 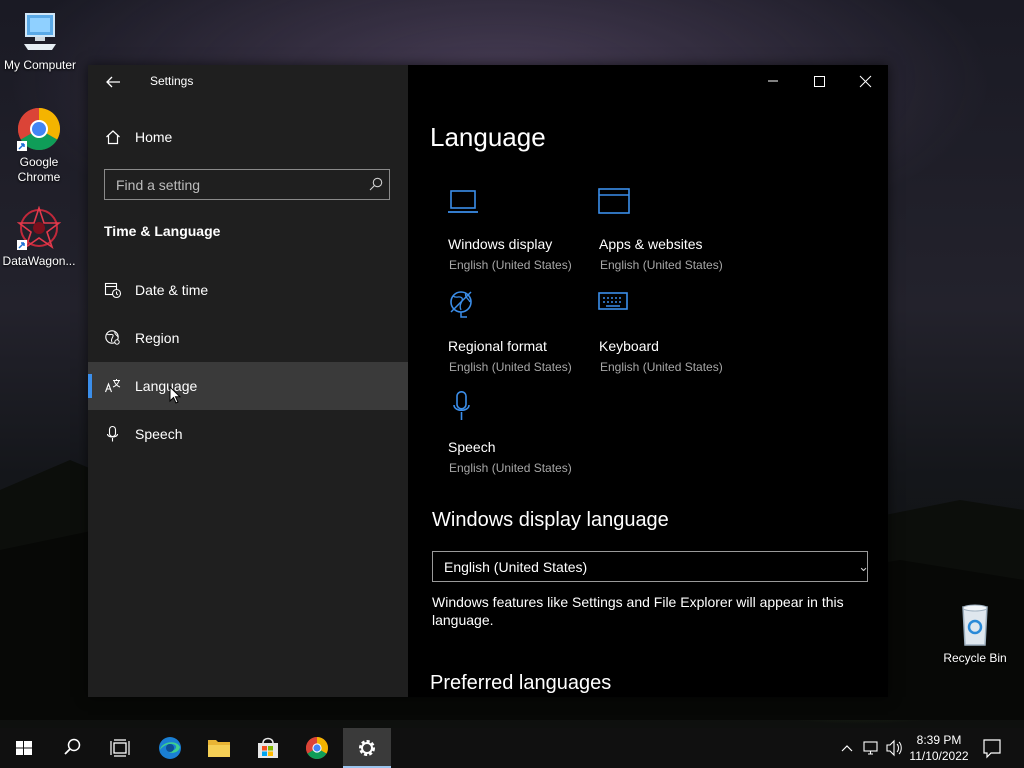 I want to click on sidebar-item-label: Speech, so click(x=159, y=434).